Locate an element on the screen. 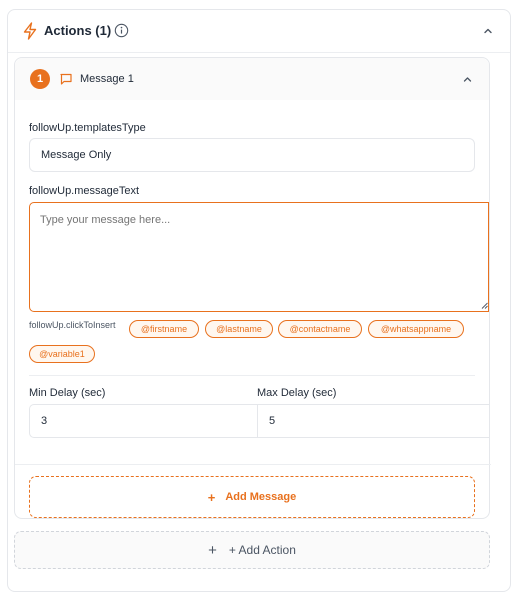 Image resolution: width=521 pixels, height=605 pixels. variable-chip-whatsappname: @whatsappname is located at coordinates (416, 329).